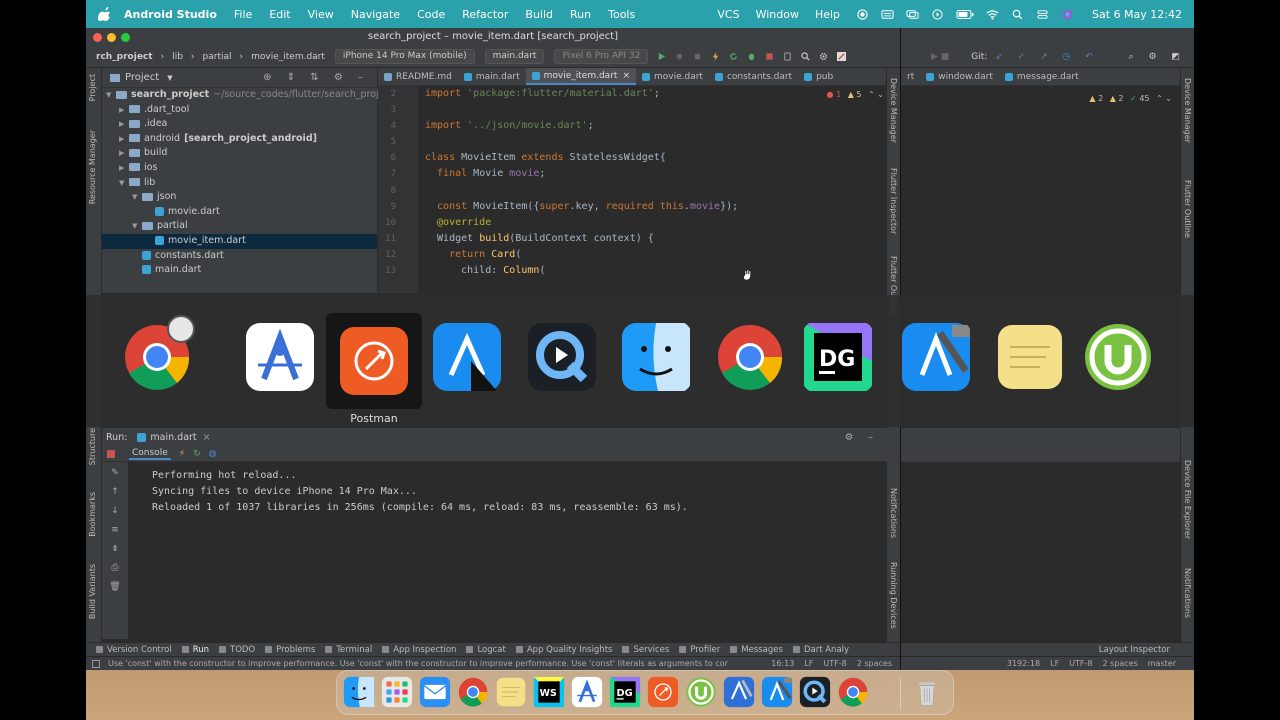  What do you see at coordinates (321, 14) in the screenshot?
I see `menu-view: View` at bounding box center [321, 14].